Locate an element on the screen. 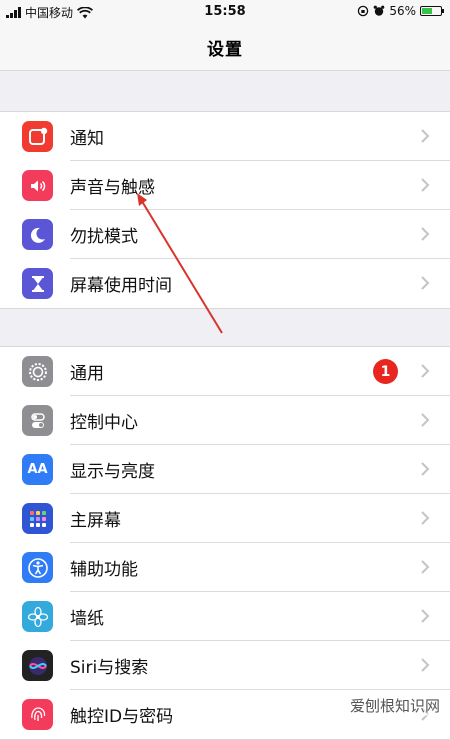  notification-badge: 1 is located at coordinates (385, 371).